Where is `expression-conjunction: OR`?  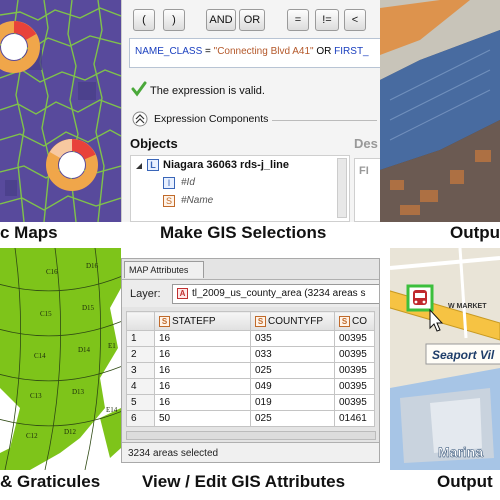
expression-conjunction: OR is located at coordinates (324, 51).